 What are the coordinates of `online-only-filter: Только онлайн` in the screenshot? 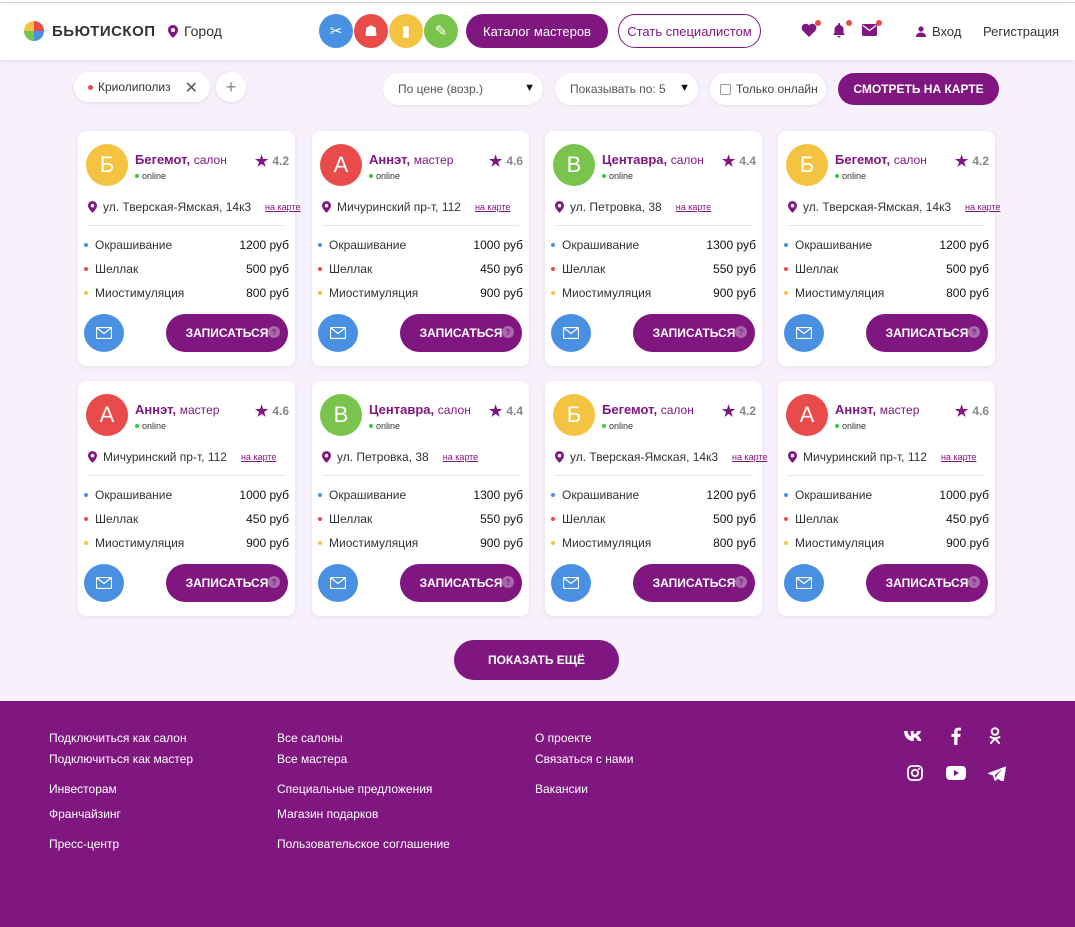 It's located at (768, 89).